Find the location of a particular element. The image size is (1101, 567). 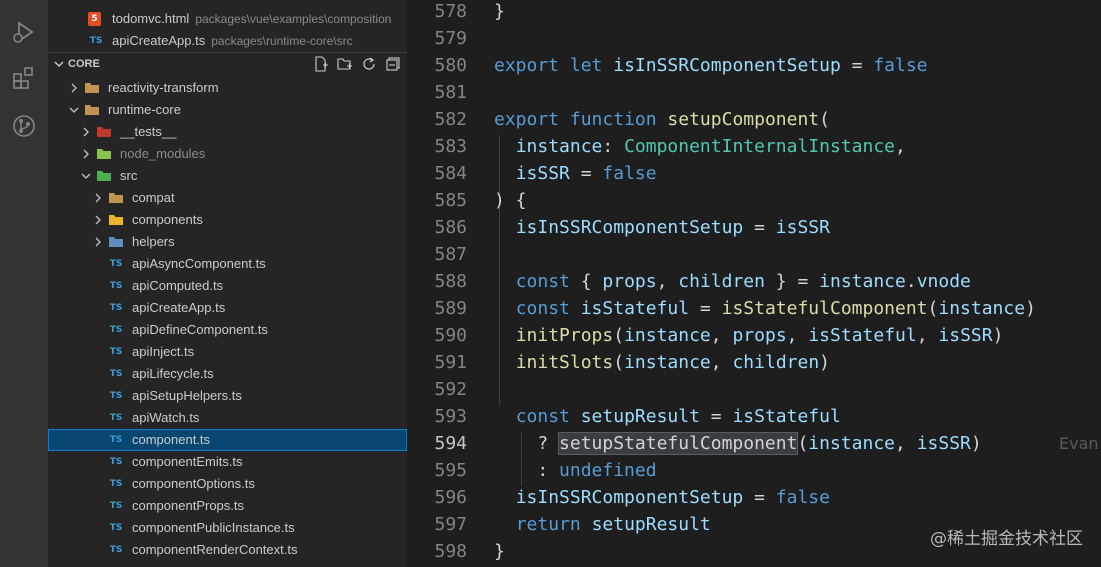

code-token: ( is located at coordinates (933, 308).